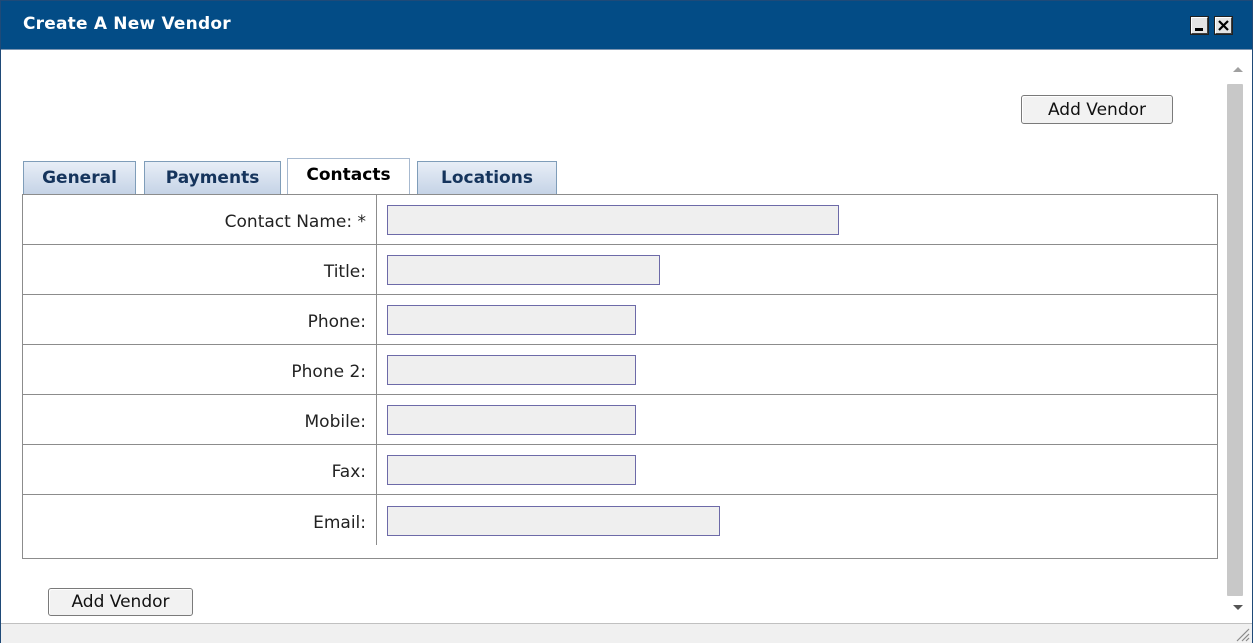 Image resolution: width=1253 pixels, height=643 pixels. Describe the element at coordinates (553, 521) in the screenshot. I see `email-input` at that location.